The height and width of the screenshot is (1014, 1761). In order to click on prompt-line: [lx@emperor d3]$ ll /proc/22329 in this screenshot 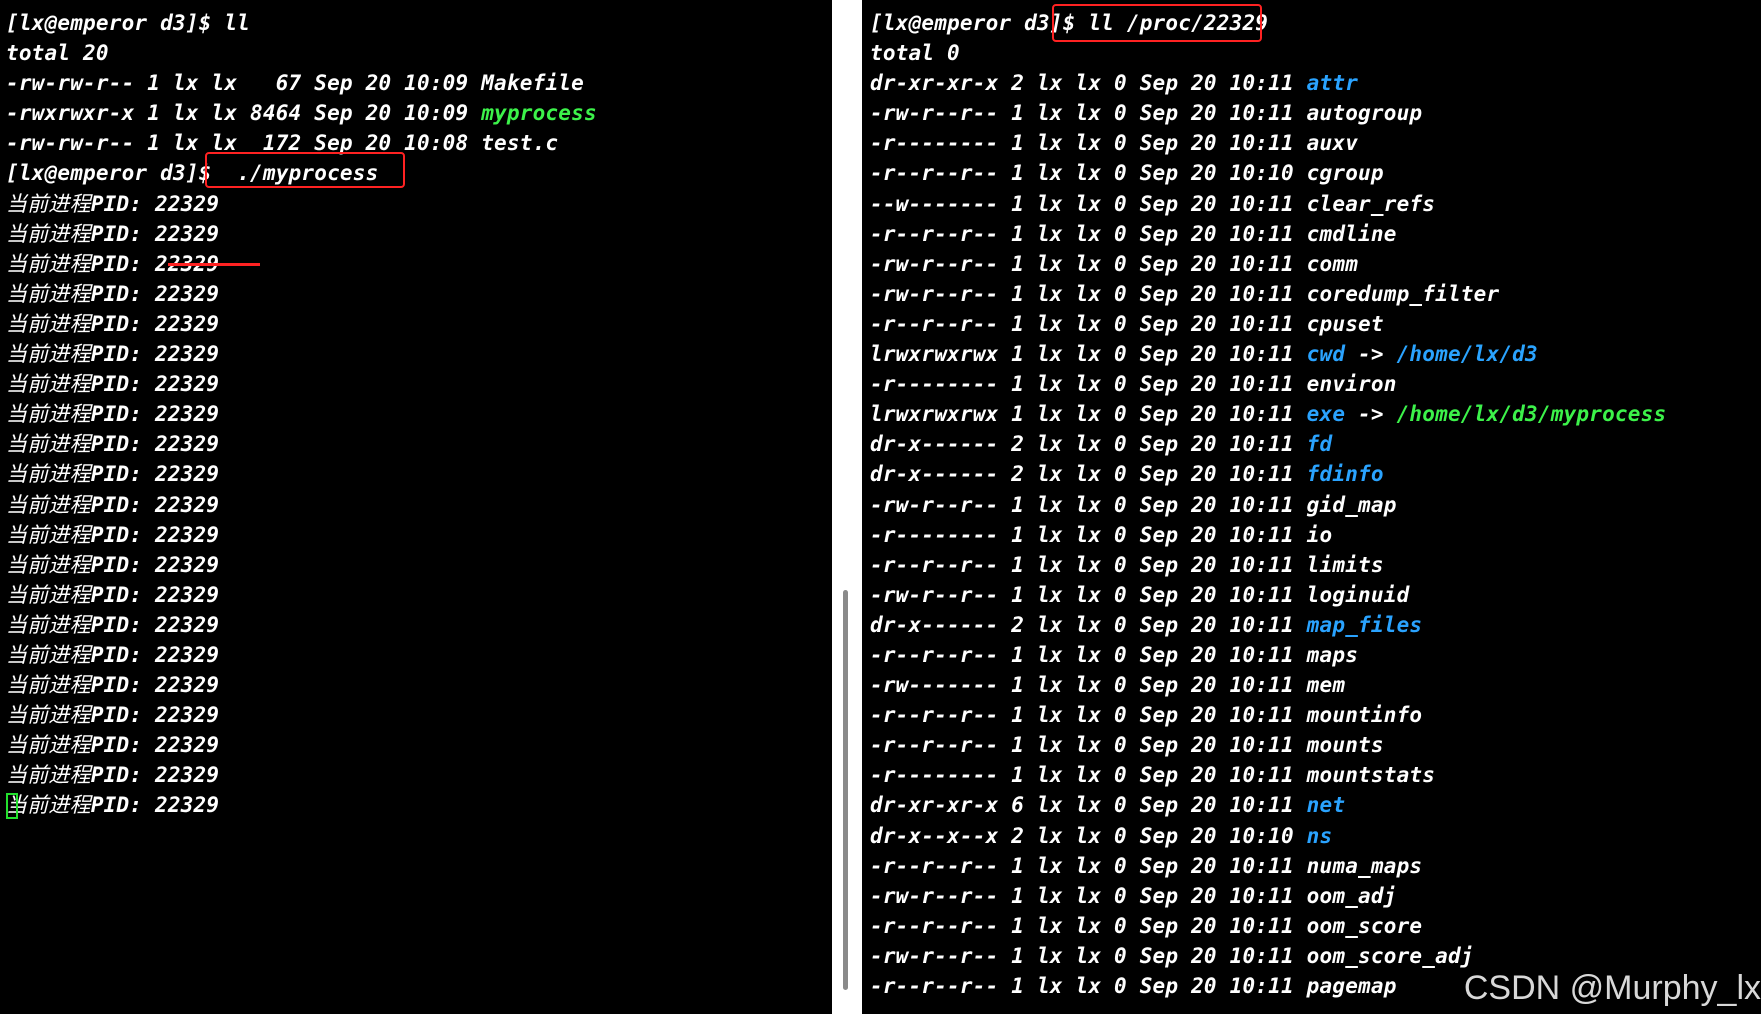, I will do `click(1268, 23)`.